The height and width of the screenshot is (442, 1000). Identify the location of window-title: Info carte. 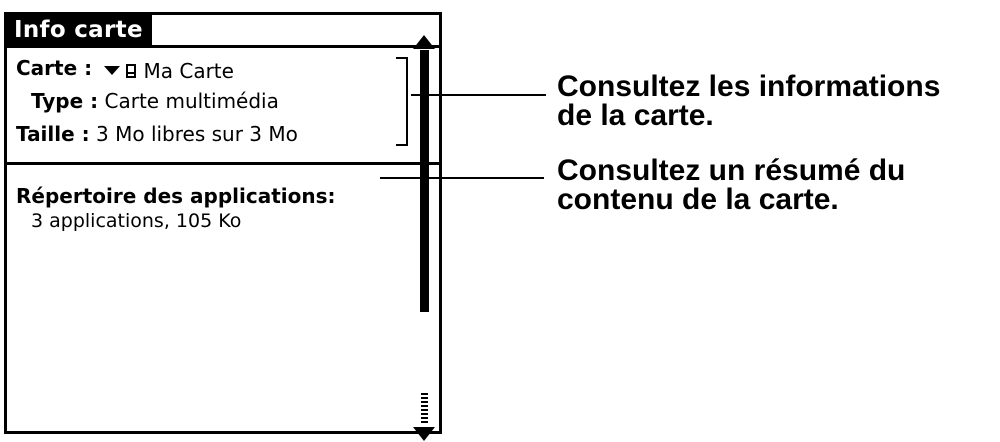
(79, 30).